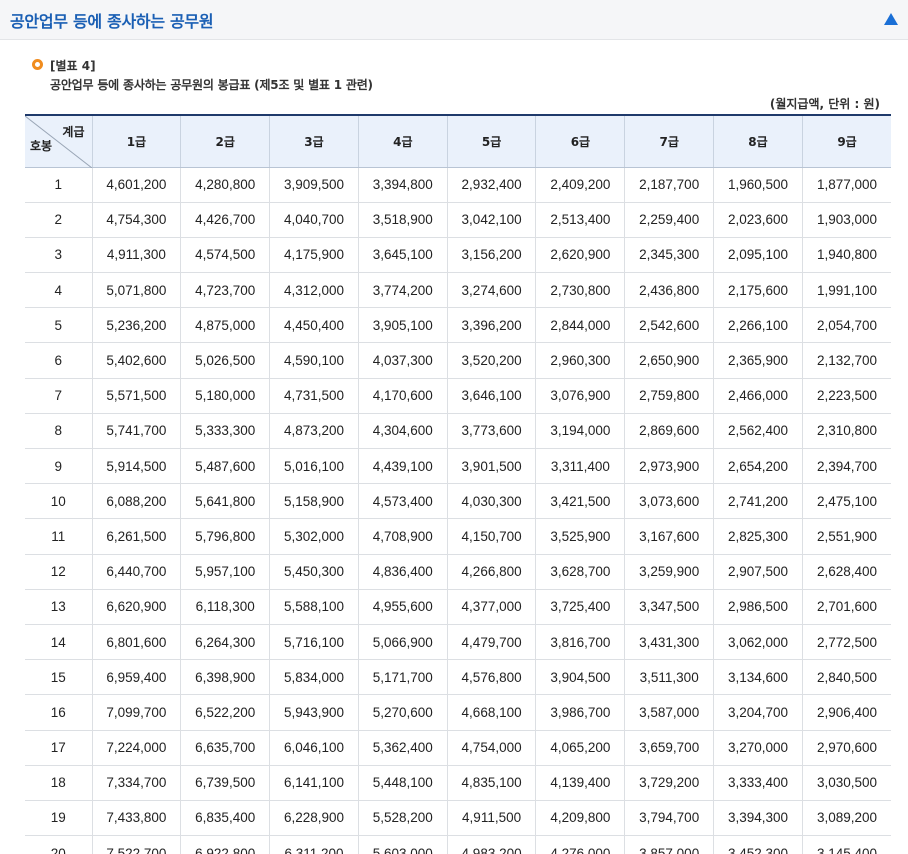  What do you see at coordinates (669, 396) in the screenshot?
I see `salary-cell: 2,759,800` at bounding box center [669, 396].